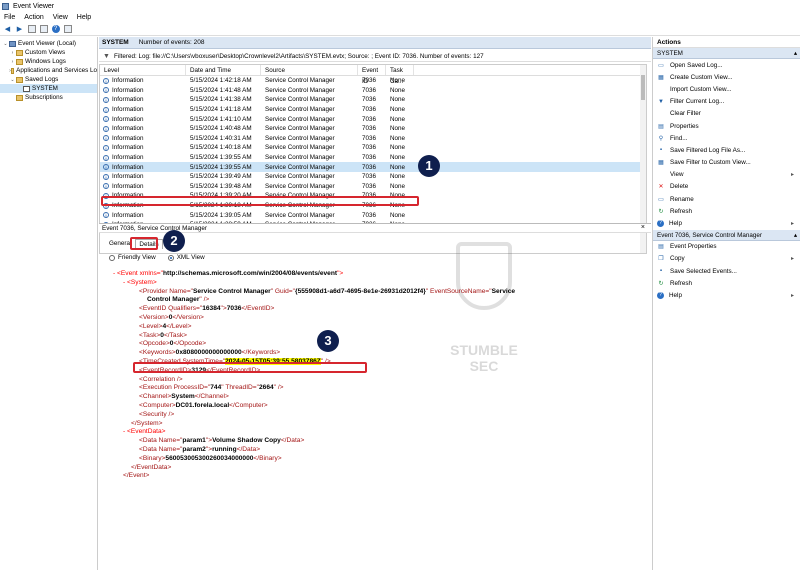 This screenshot has width=800, height=570. What do you see at coordinates (260, 201) in the screenshot?
I see `highlight-selected-row` at bounding box center [260, 201].